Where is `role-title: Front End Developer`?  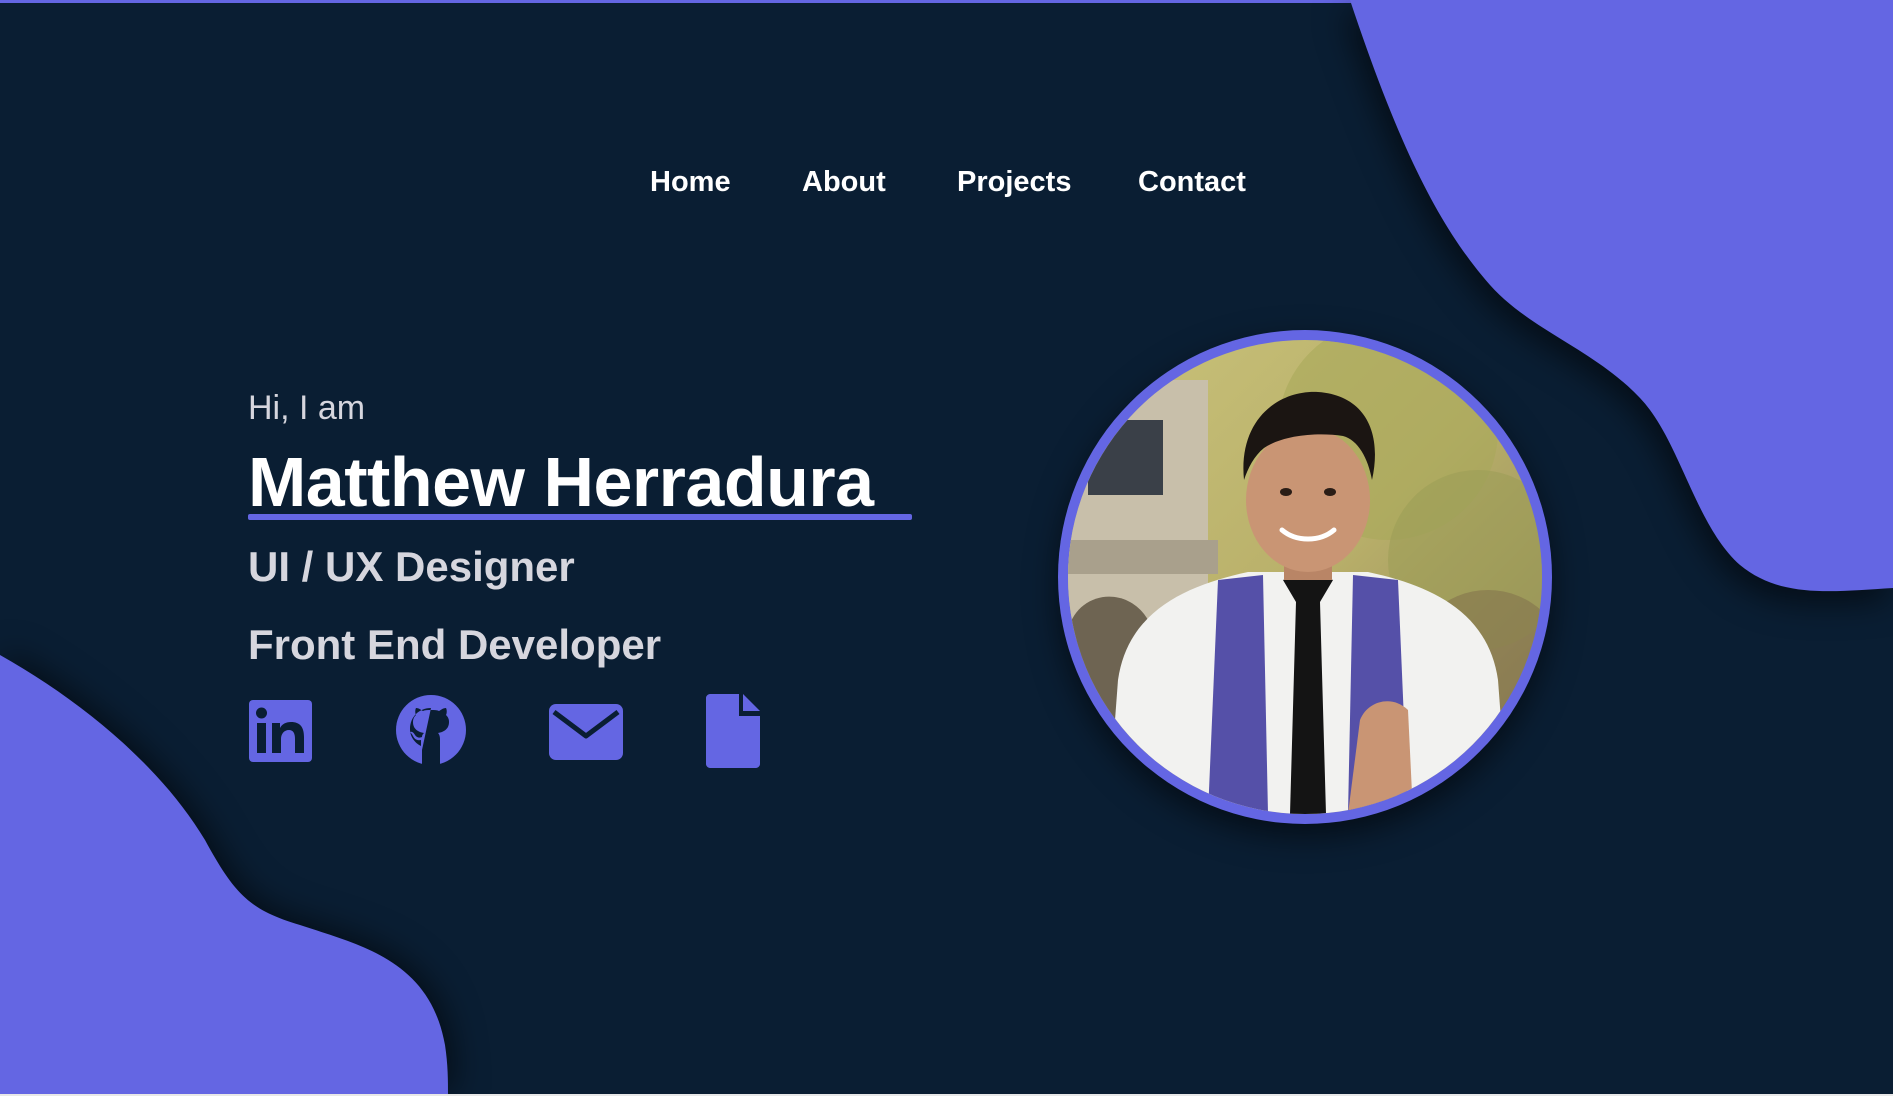
role-title: Front End Developer is located at coordinates (455, 644).